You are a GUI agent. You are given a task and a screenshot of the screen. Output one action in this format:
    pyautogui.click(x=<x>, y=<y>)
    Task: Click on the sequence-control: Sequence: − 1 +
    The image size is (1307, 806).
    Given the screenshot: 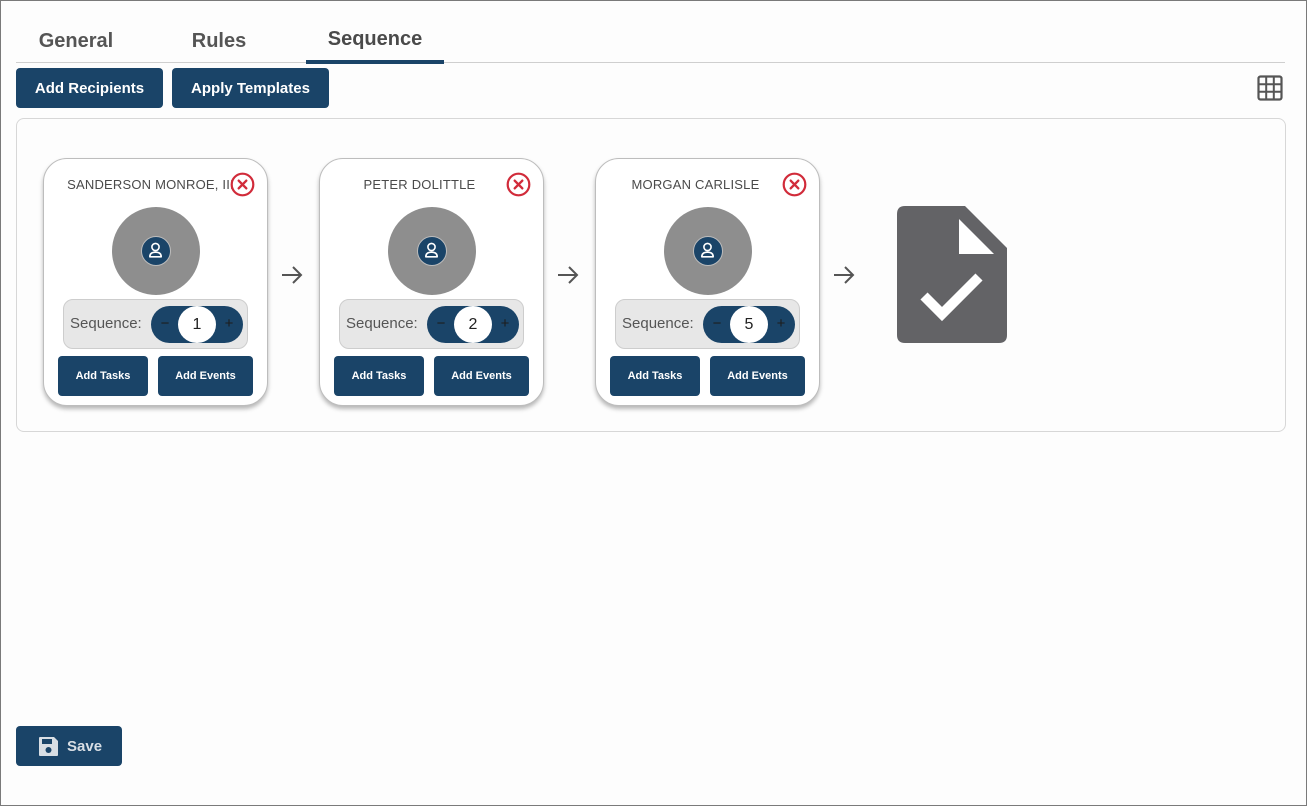 What is the action you would take?
    pyautogui.click(x=155, y=324)
    